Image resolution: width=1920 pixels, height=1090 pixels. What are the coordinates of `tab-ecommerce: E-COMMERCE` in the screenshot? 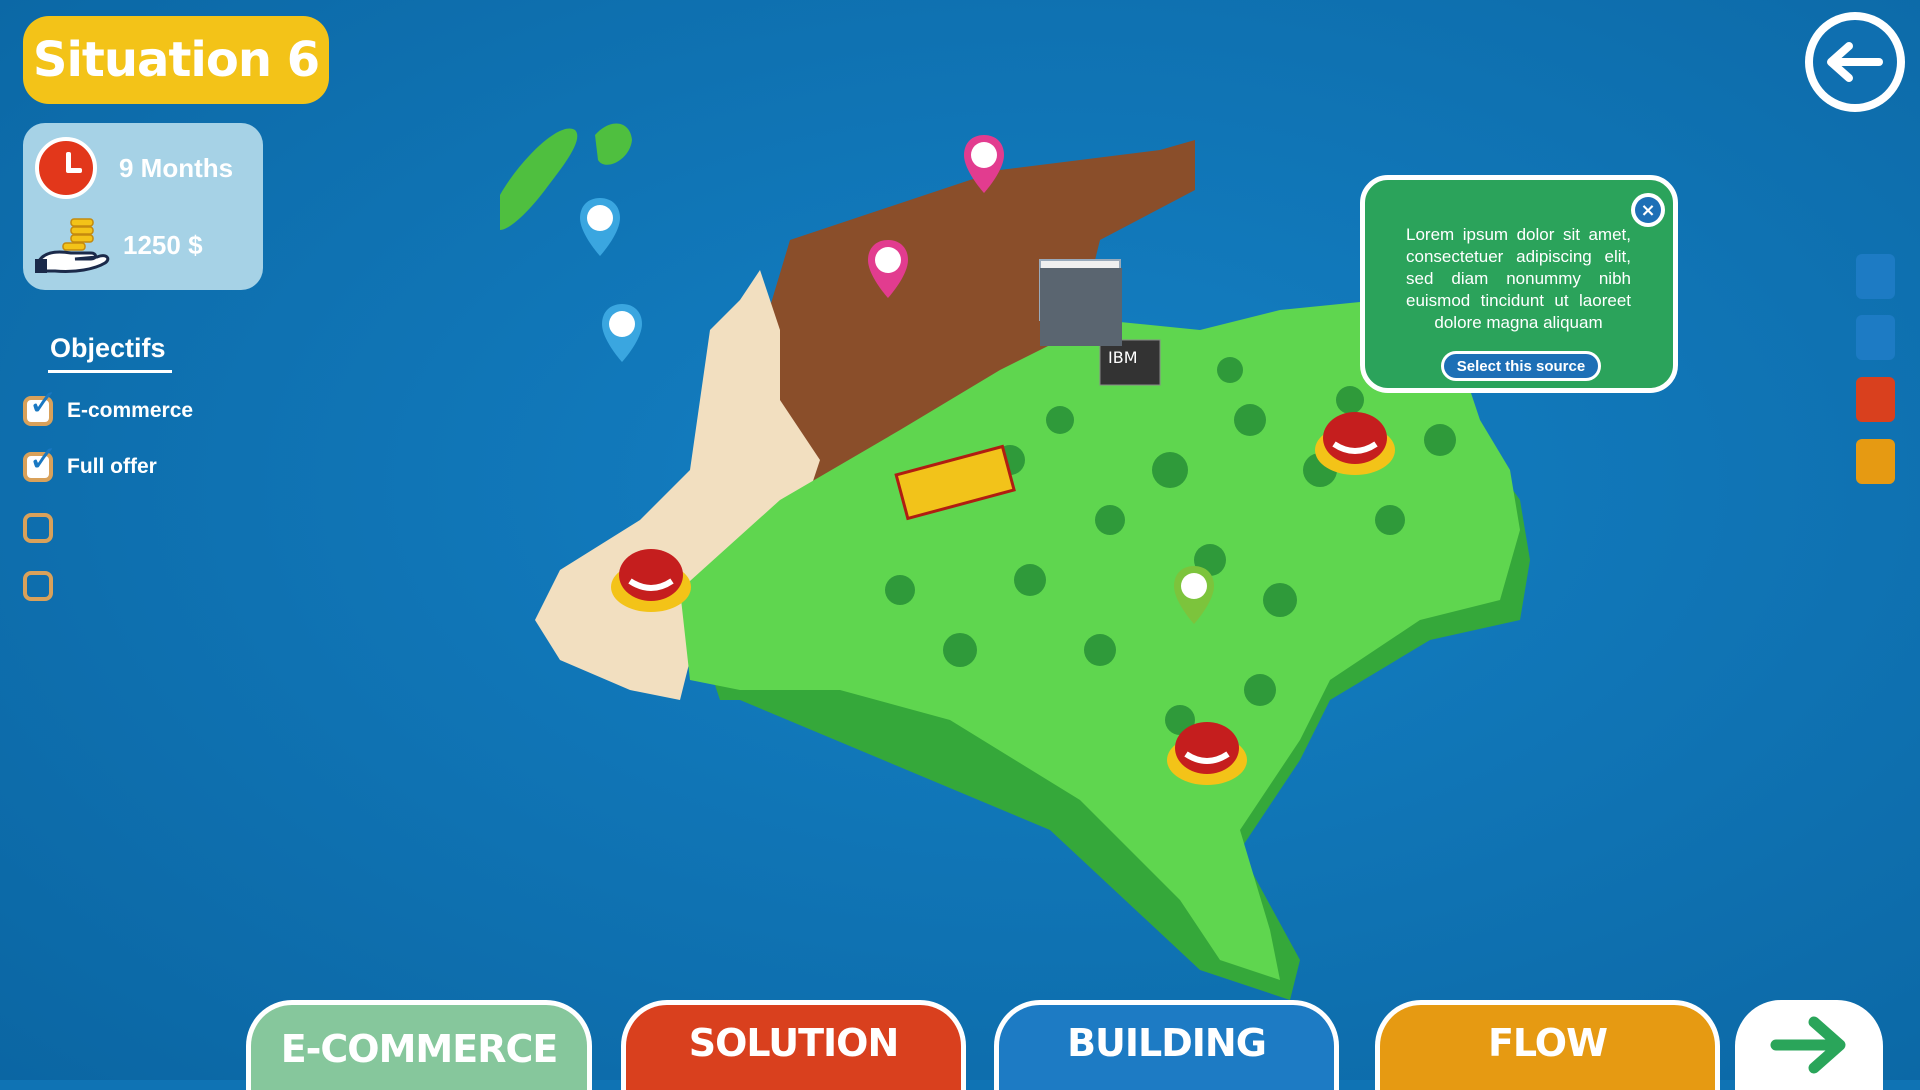 It's located at (419, 1045).